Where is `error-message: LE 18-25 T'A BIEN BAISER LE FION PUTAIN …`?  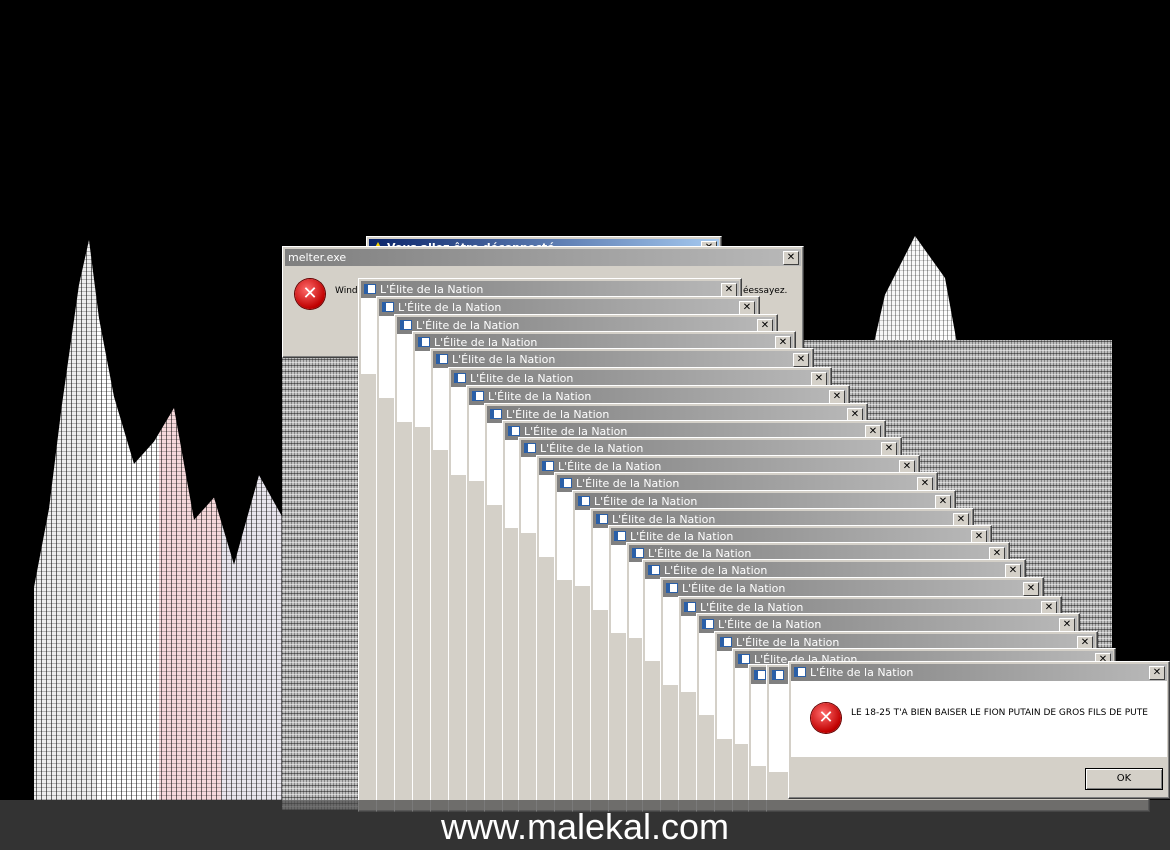 error-message: LE 18-25 T'A BIEN BAISER LE FION PUTAIN … is located at coordinates (999, 713).